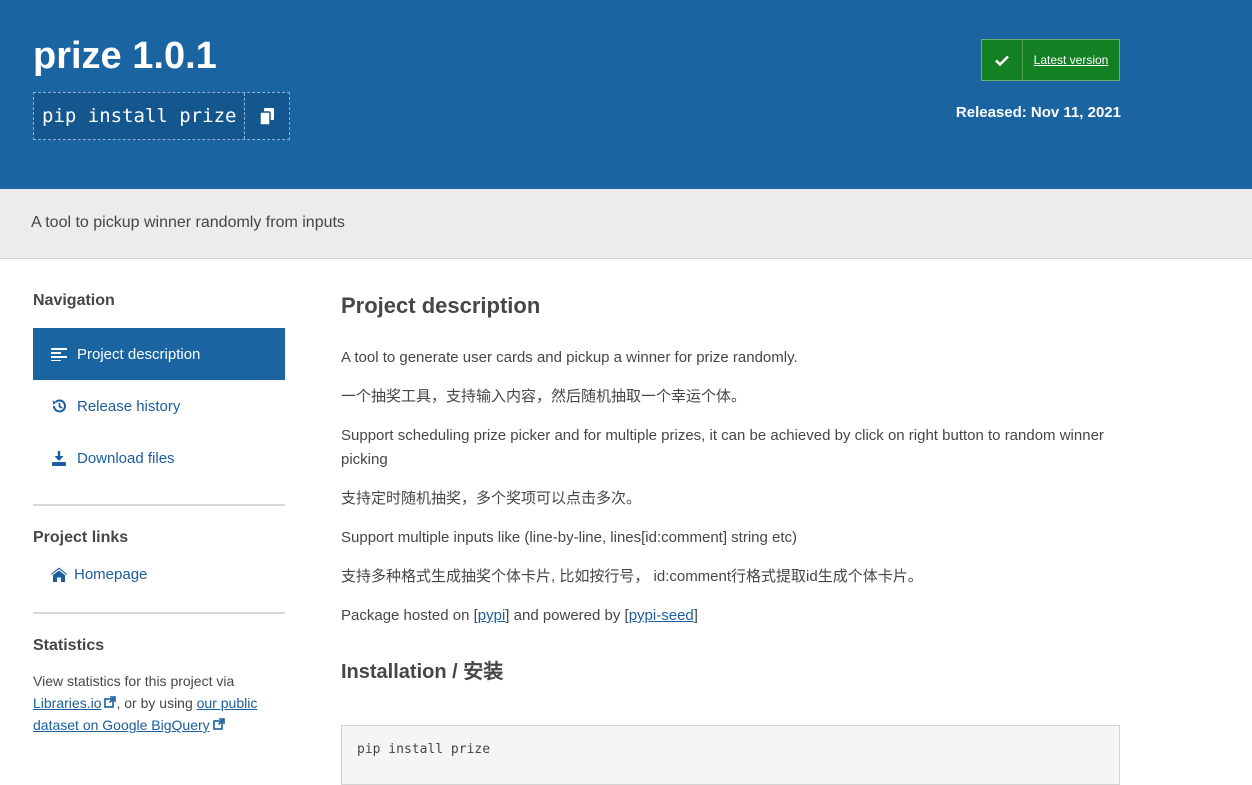 The width and height of the screenshot is (1252, 785). What do you see at coordinates (126, 458) in the screenshot?
I see `nav-item-label: Download files` at bounding box center [126, 458].